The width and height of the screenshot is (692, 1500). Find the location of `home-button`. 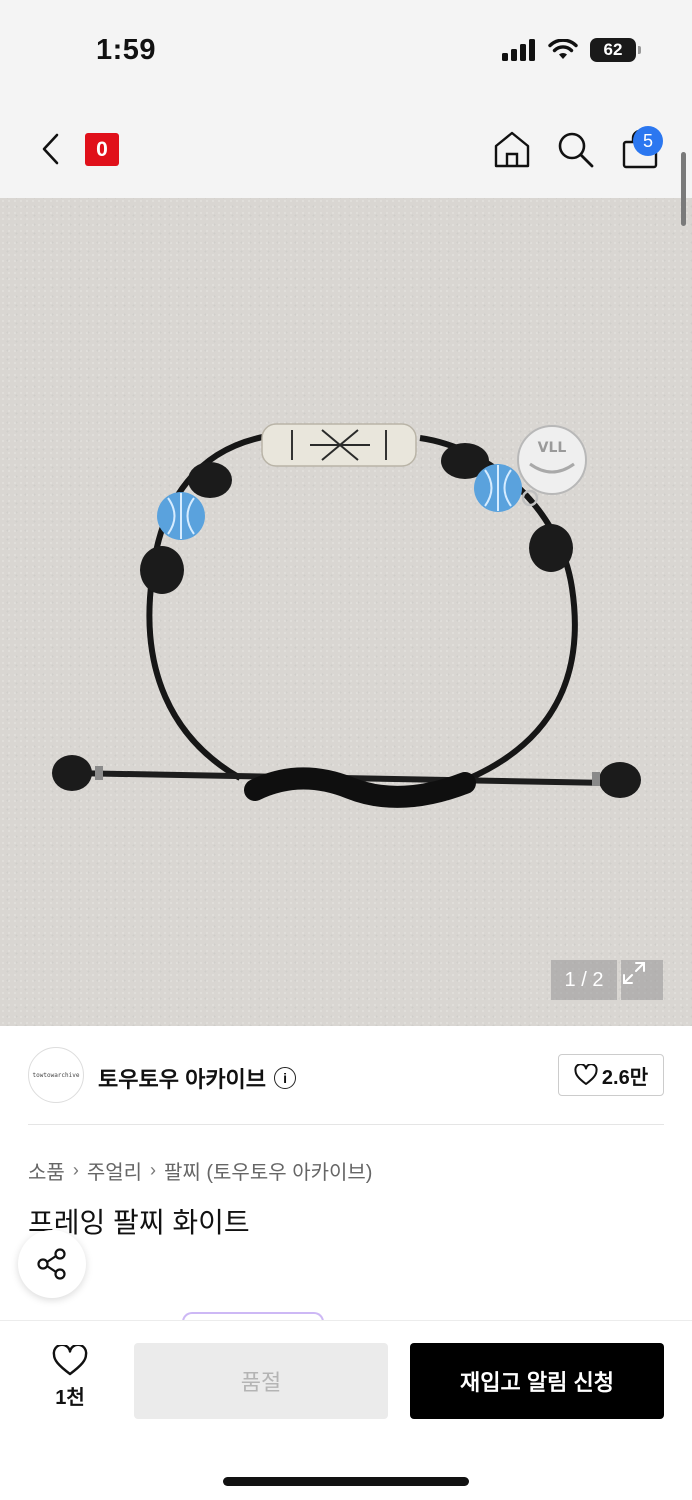

home-button is located at coordinates (512, 149).